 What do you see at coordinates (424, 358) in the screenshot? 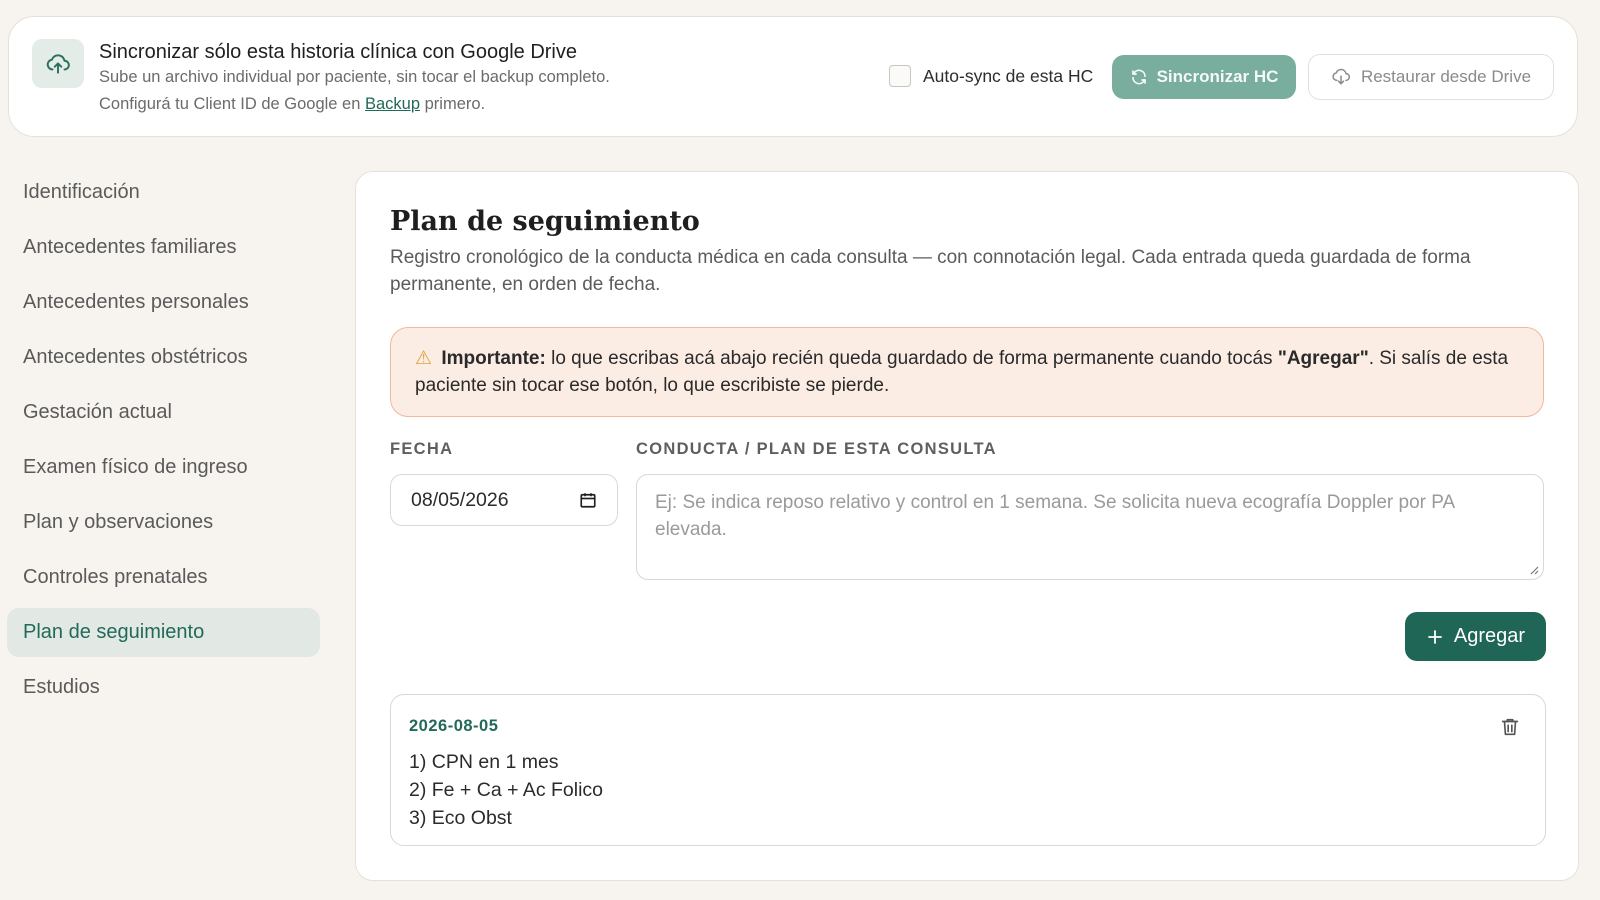
I see `warning-icon: ⚠` at bounding box center [424, 358].